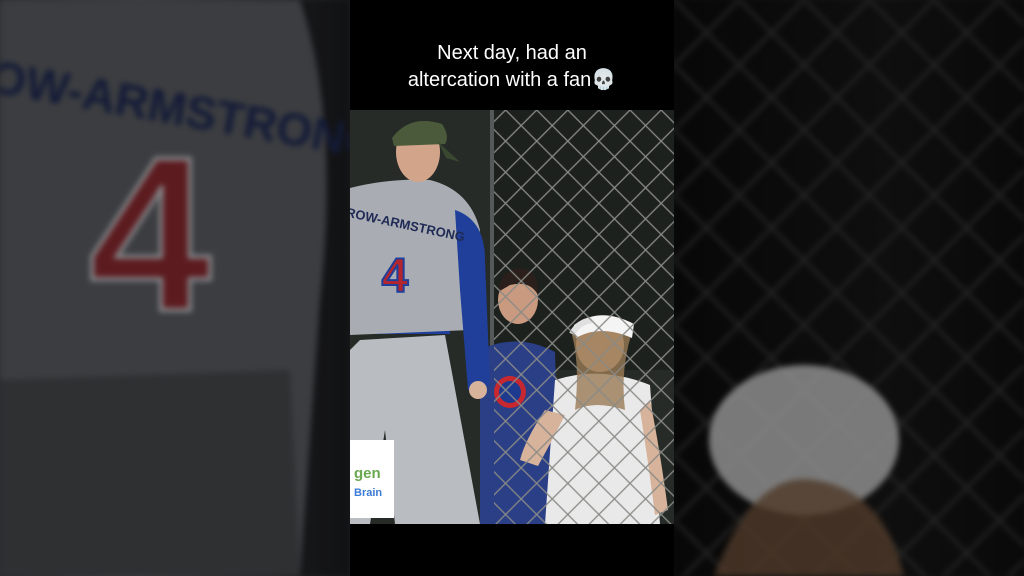  I want to click on sponsor-text-1: gen, so click(367, 473).